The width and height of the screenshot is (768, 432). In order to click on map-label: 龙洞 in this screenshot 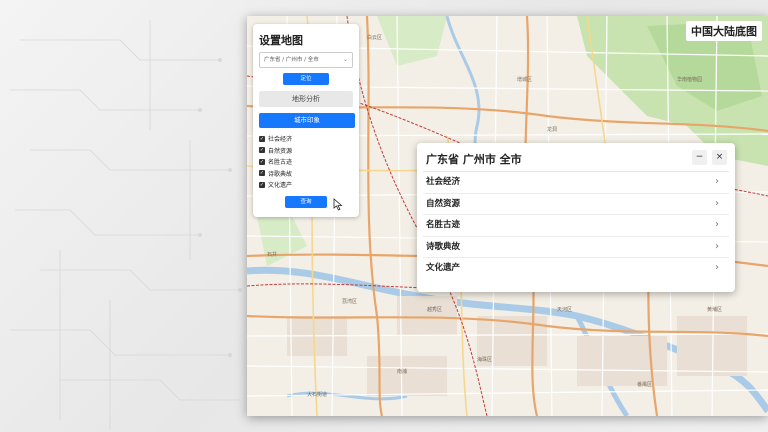, I will do `click(552, 130)`.